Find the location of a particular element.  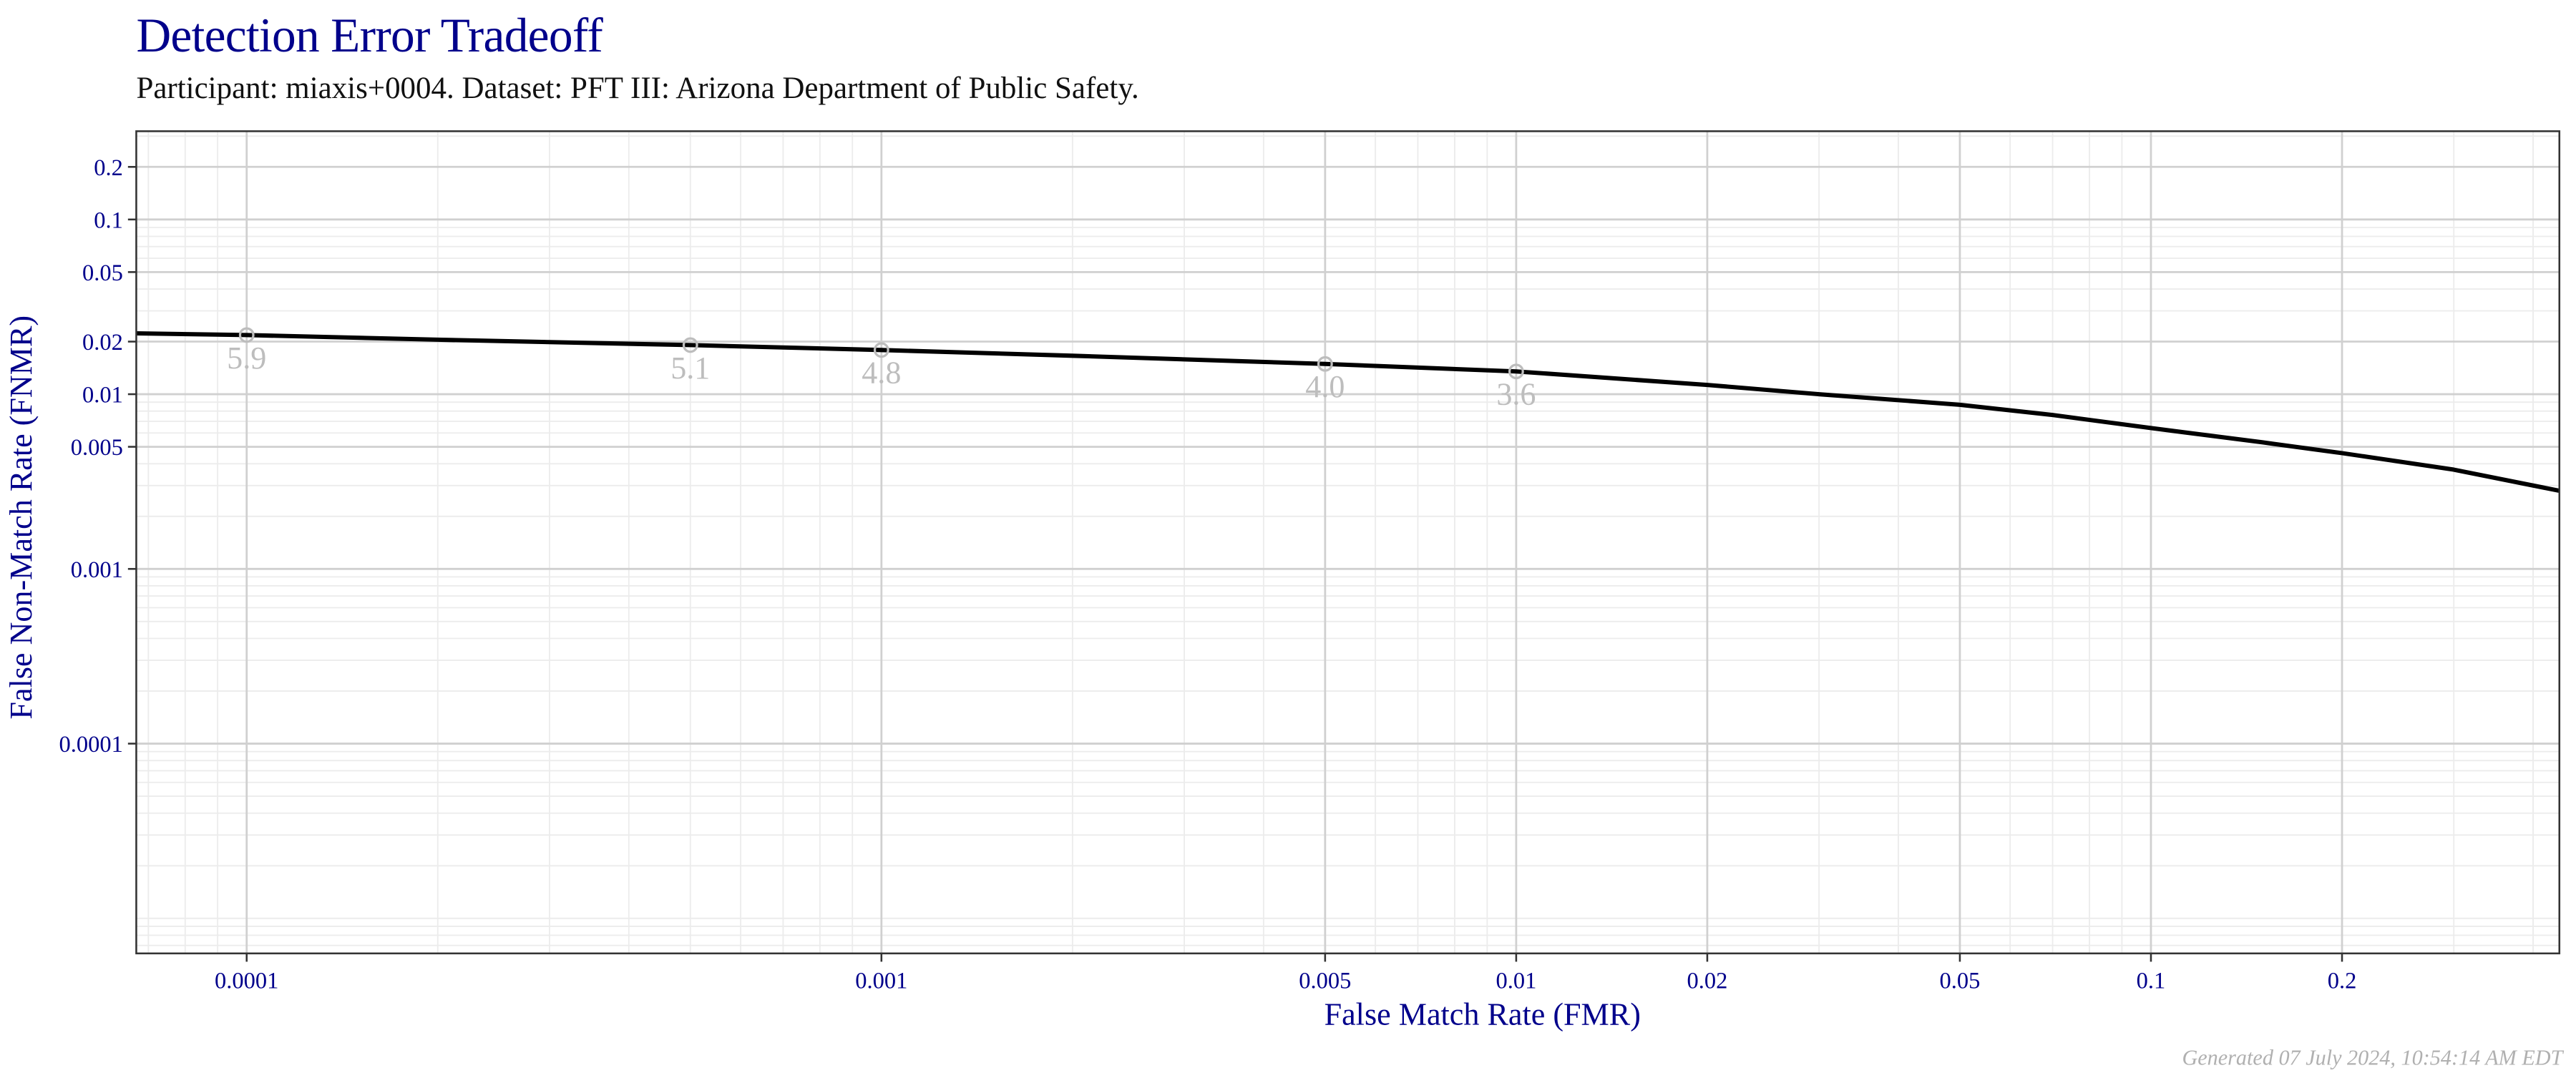

operating-point-label: 5.1 is located at coordinates (690, 368).